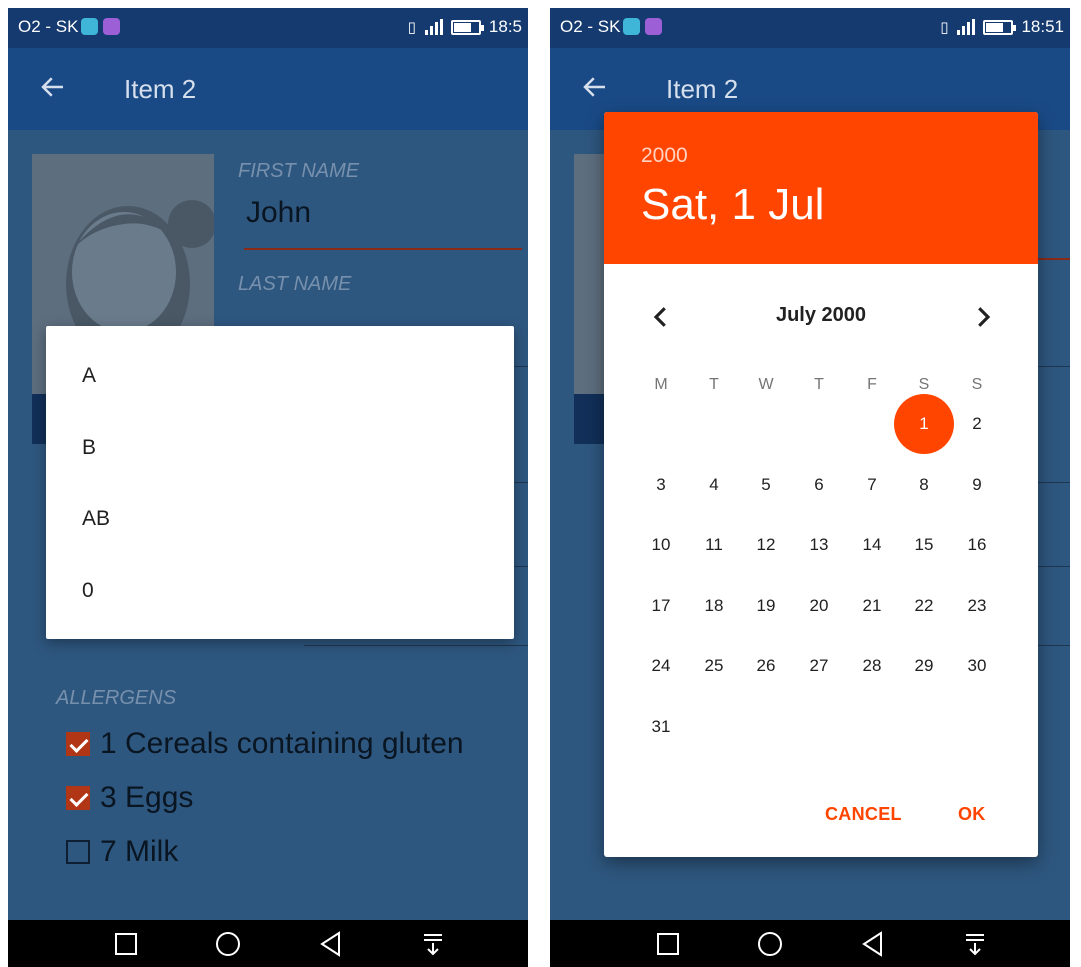 This screenshot has width=1081, height=967. Describe the element at coordinates (278, 213) in the screenshot. I see `first-name-field: John` at that location.